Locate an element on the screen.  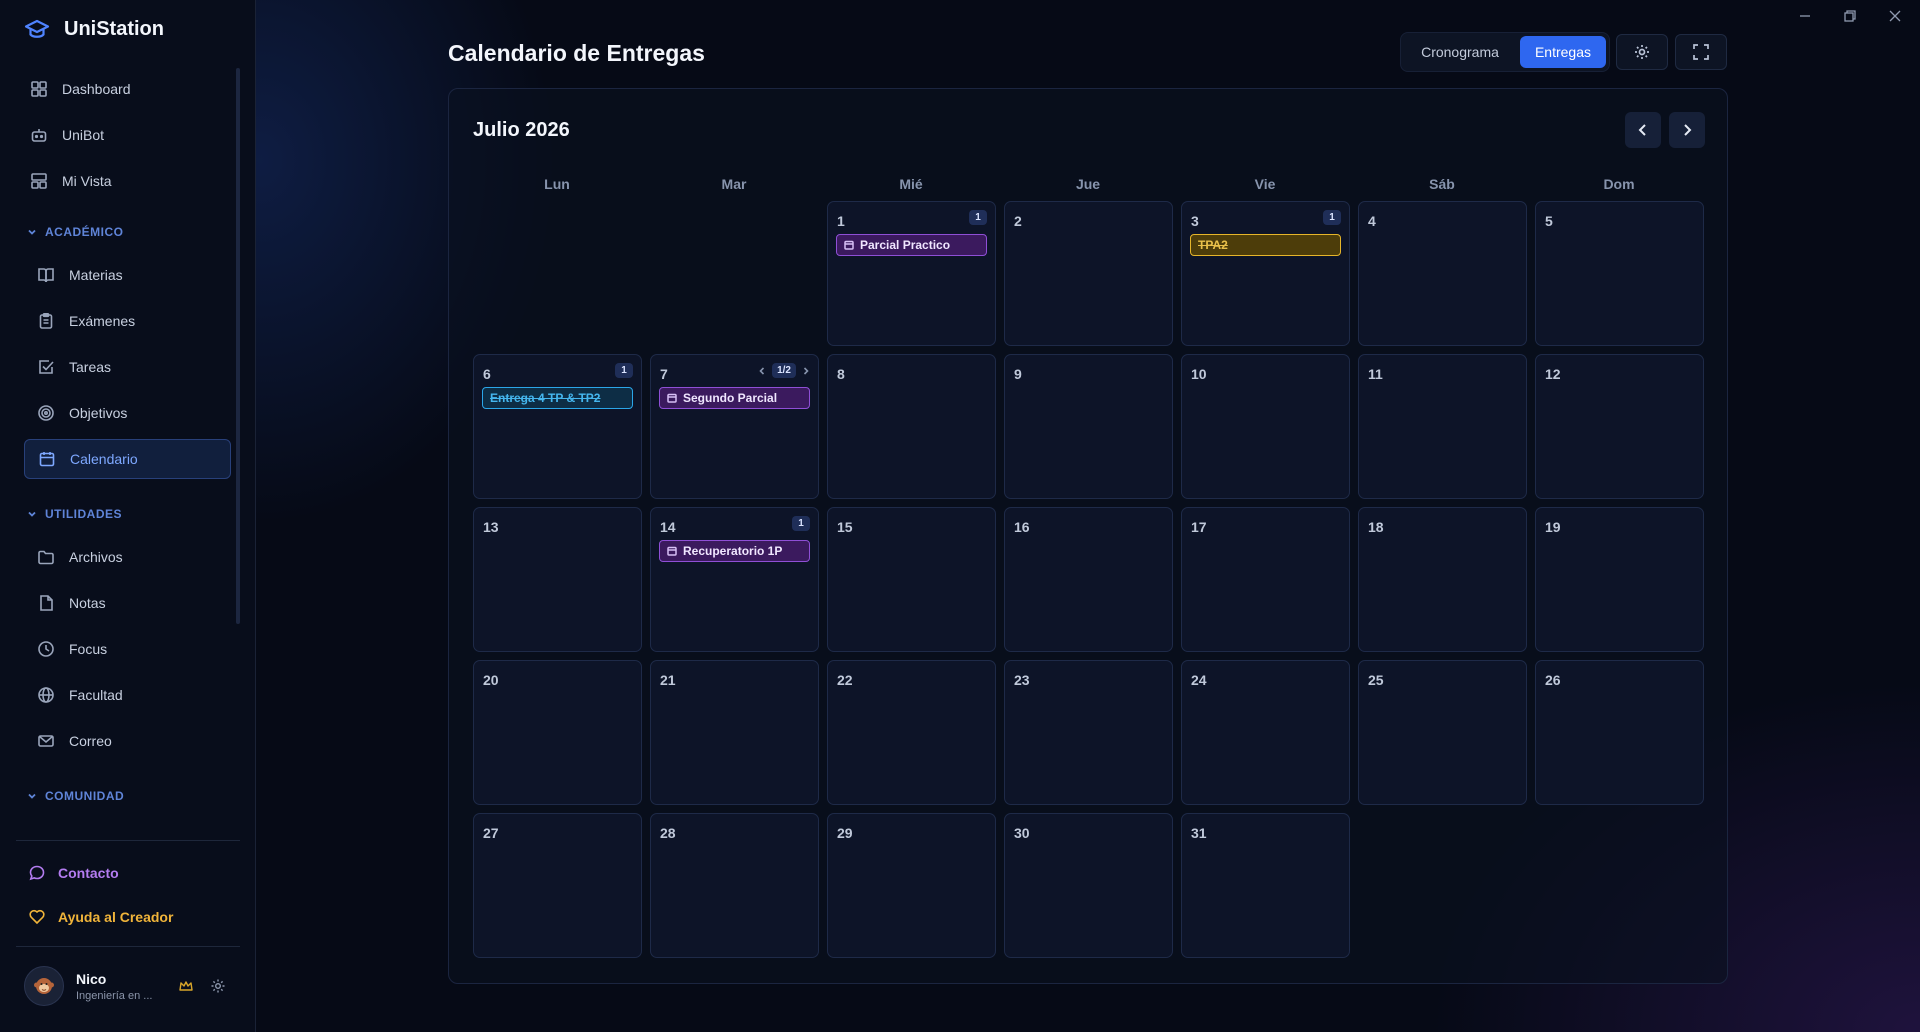
nav-item-mi-vista: Mi Vista is located at coordinates (127, 181).